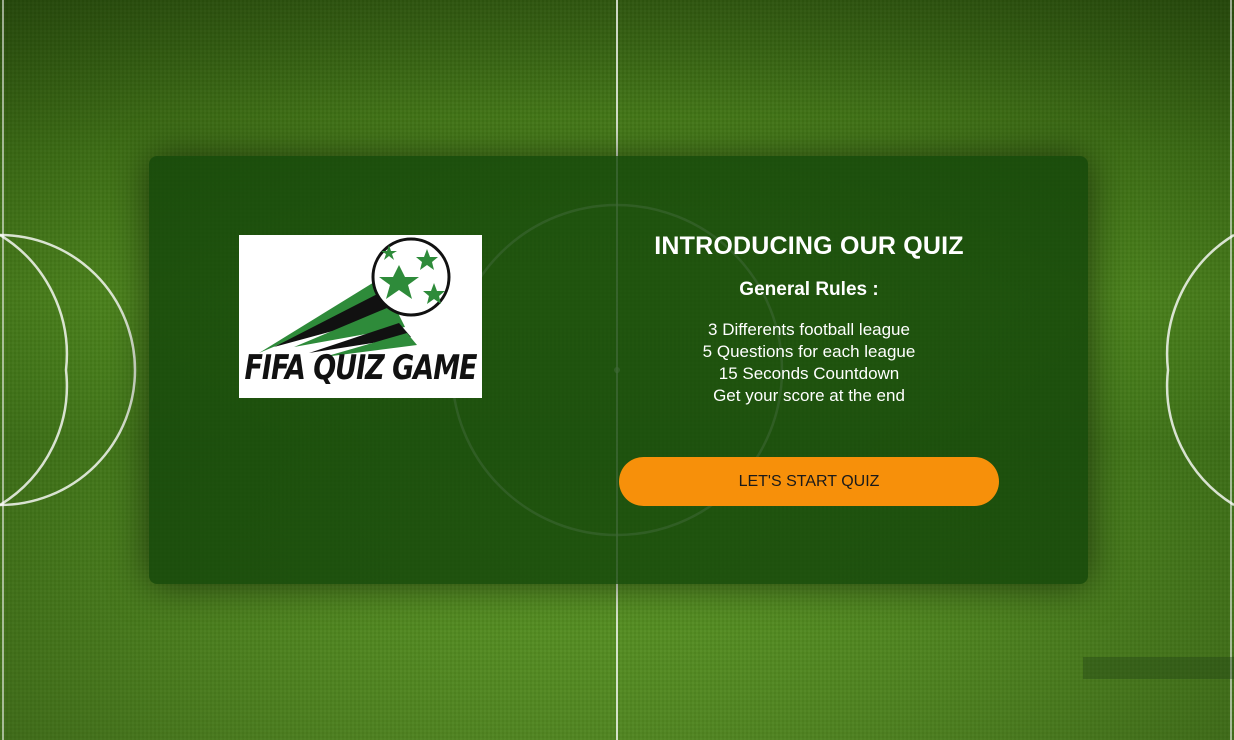 The width and height of the screenshot is (1234, 740). What do you see at coordinates (809, 373) in the screenshot?
I see `rule-item: 15 Seconds Countdown` at bounding box center [809, 373].